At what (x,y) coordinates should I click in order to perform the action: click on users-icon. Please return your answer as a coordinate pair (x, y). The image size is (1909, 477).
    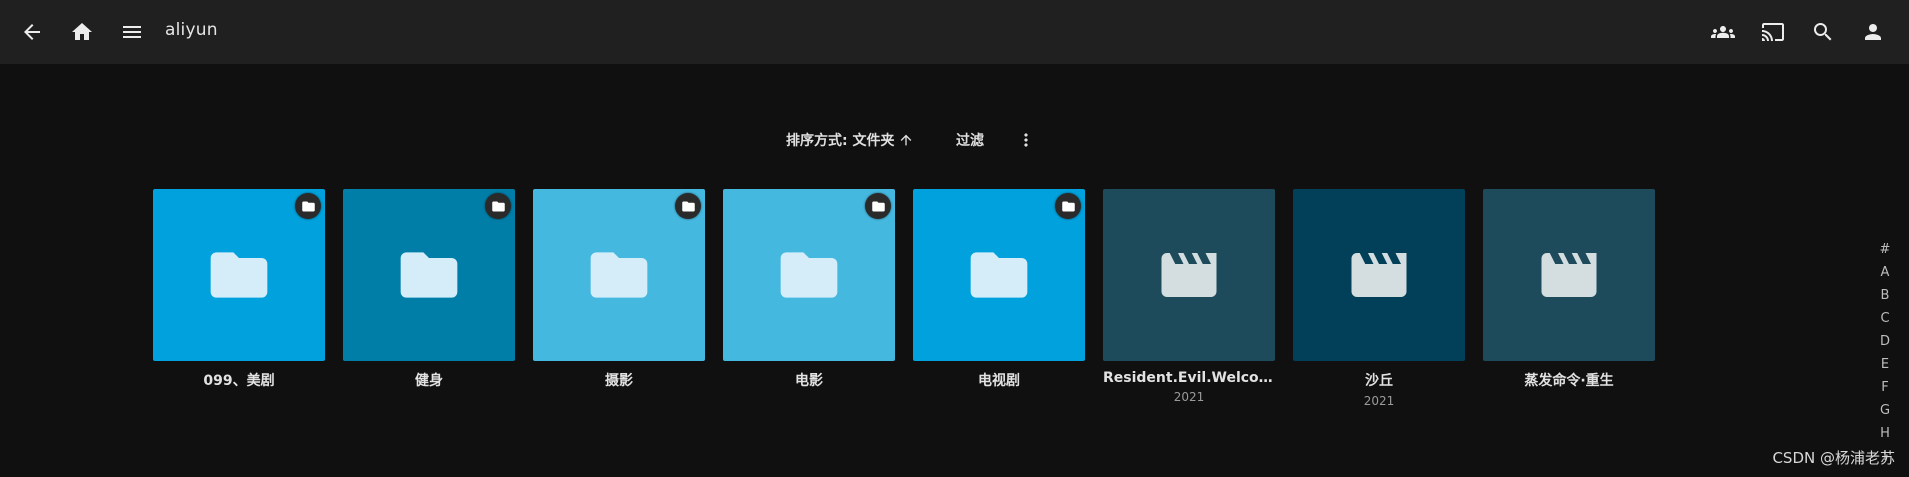
    Looking at the image, I should click on (1723, 32).